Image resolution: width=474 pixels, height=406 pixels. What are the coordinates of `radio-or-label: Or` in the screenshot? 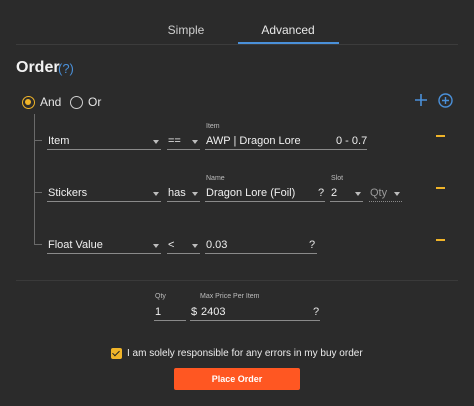 It's located at (95, 102).